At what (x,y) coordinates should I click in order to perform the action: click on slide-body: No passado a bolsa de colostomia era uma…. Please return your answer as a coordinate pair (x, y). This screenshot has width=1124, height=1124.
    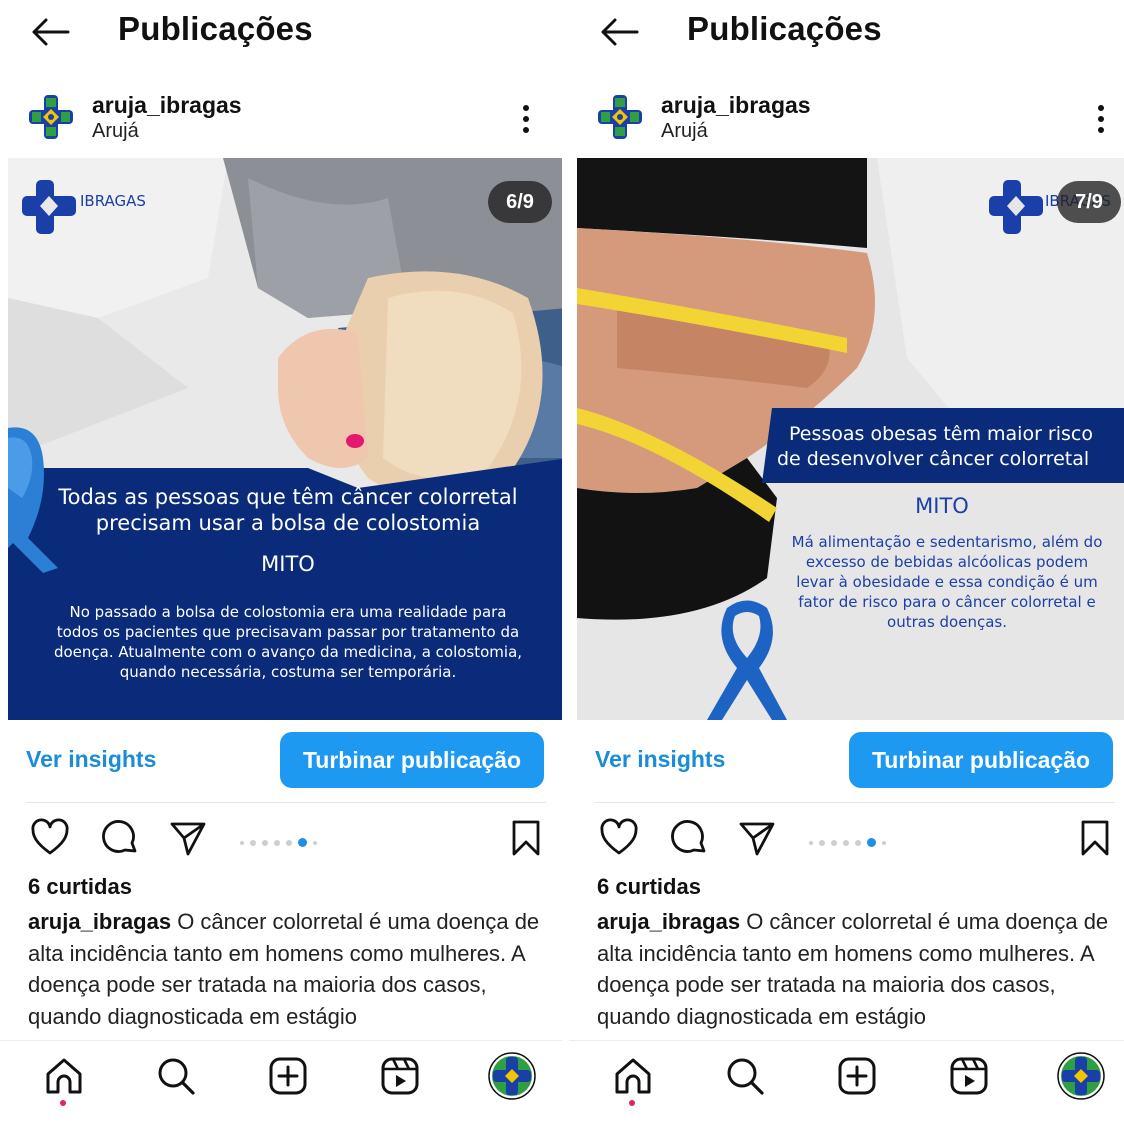
    Looking at the image, I should click on (288, 642).